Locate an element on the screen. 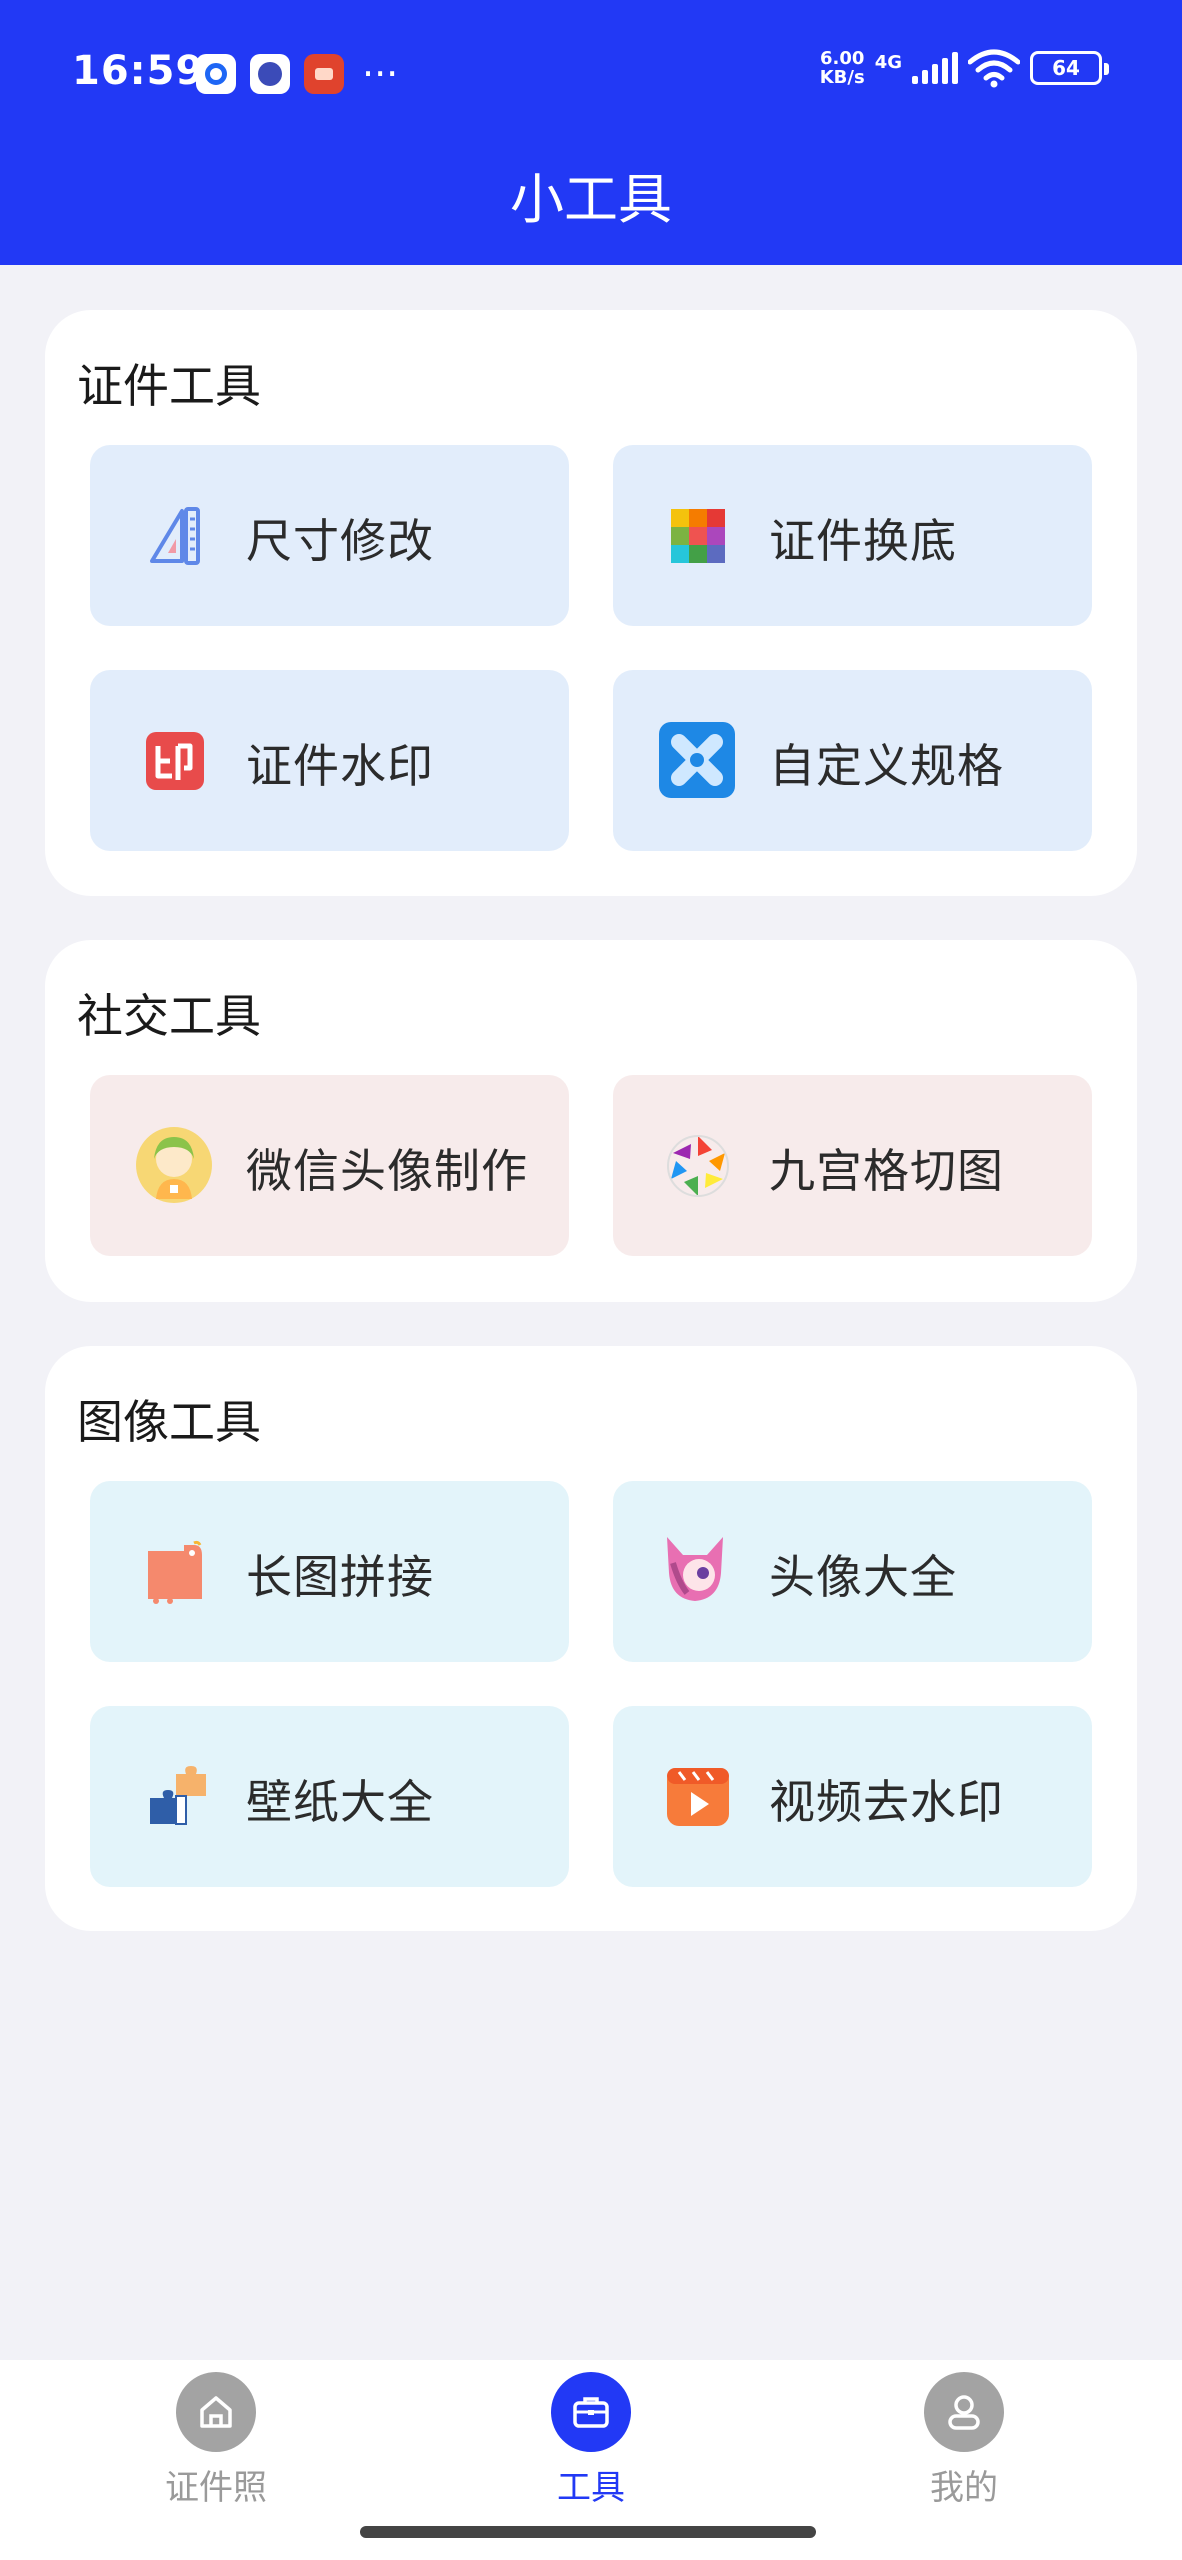 This screenshot has height=2560, width=1182. tool-label: 尺寸修改 is located at coordinates (340, 541).